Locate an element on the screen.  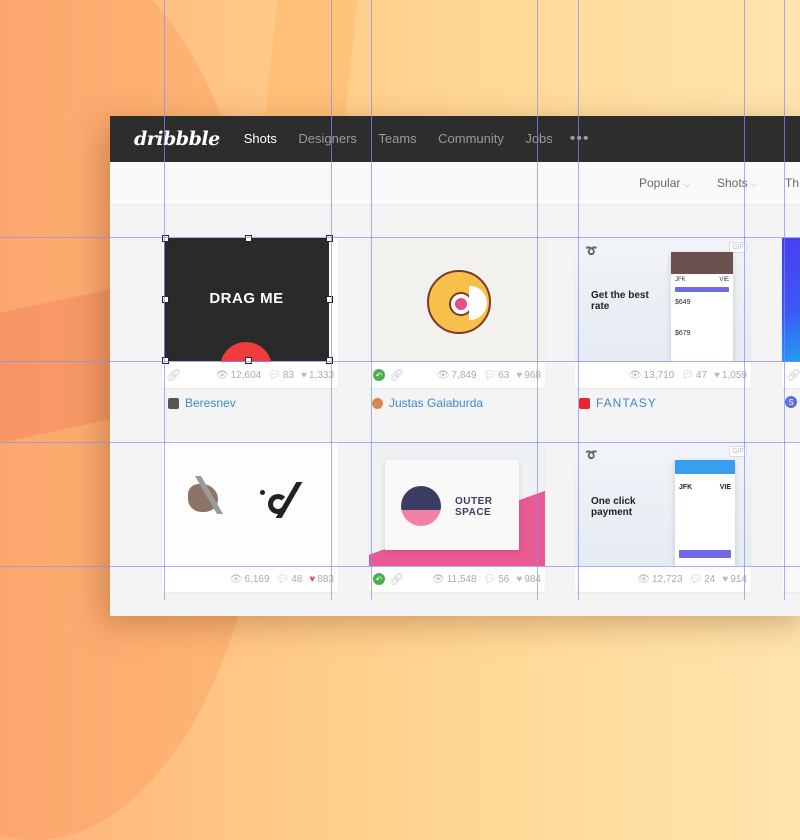
nav-community: Community is located at coordinates (471, 138).